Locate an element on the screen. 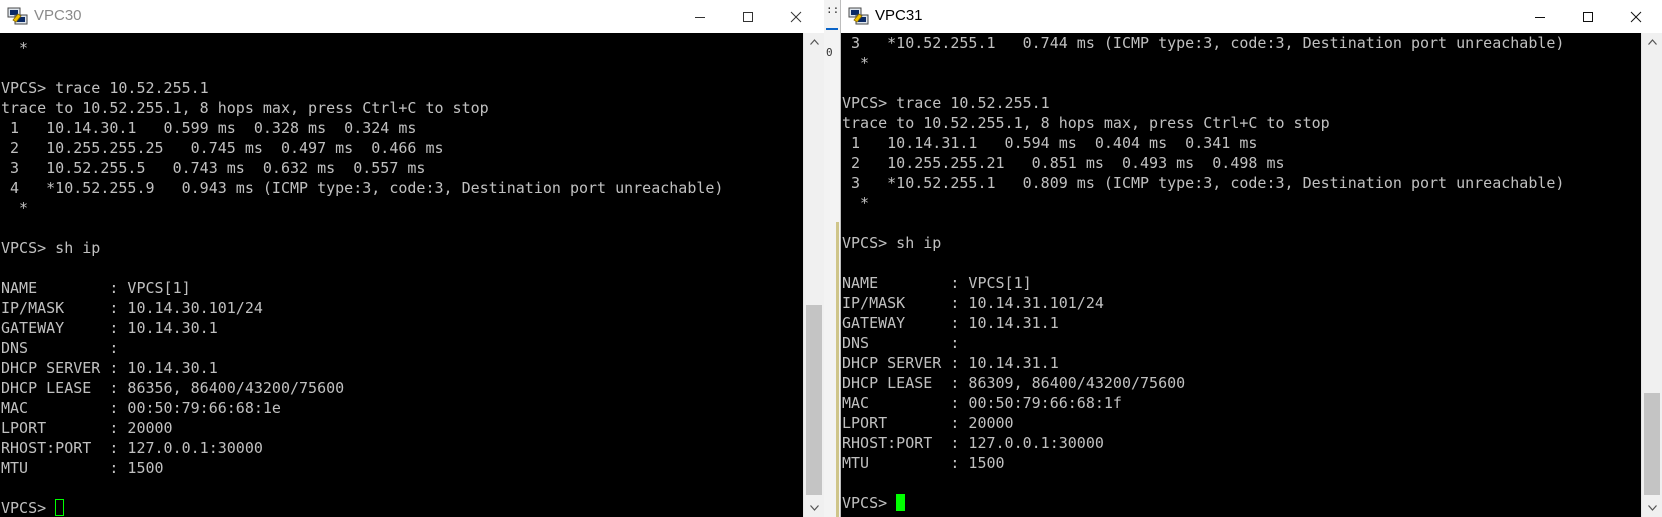 Image resolution: width=1662 pixels, height=517 pixels. gap-mark: 0 is located at coordinates (829, 52).